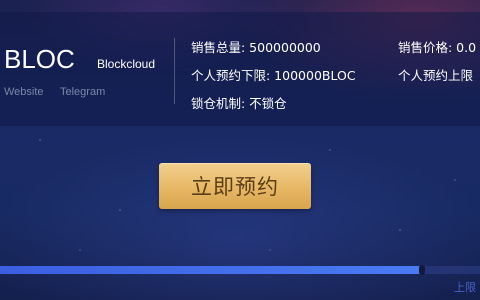  Describe the element at coordinates (24, 92) in the screenshot. I see `website-link: Website` at that location.